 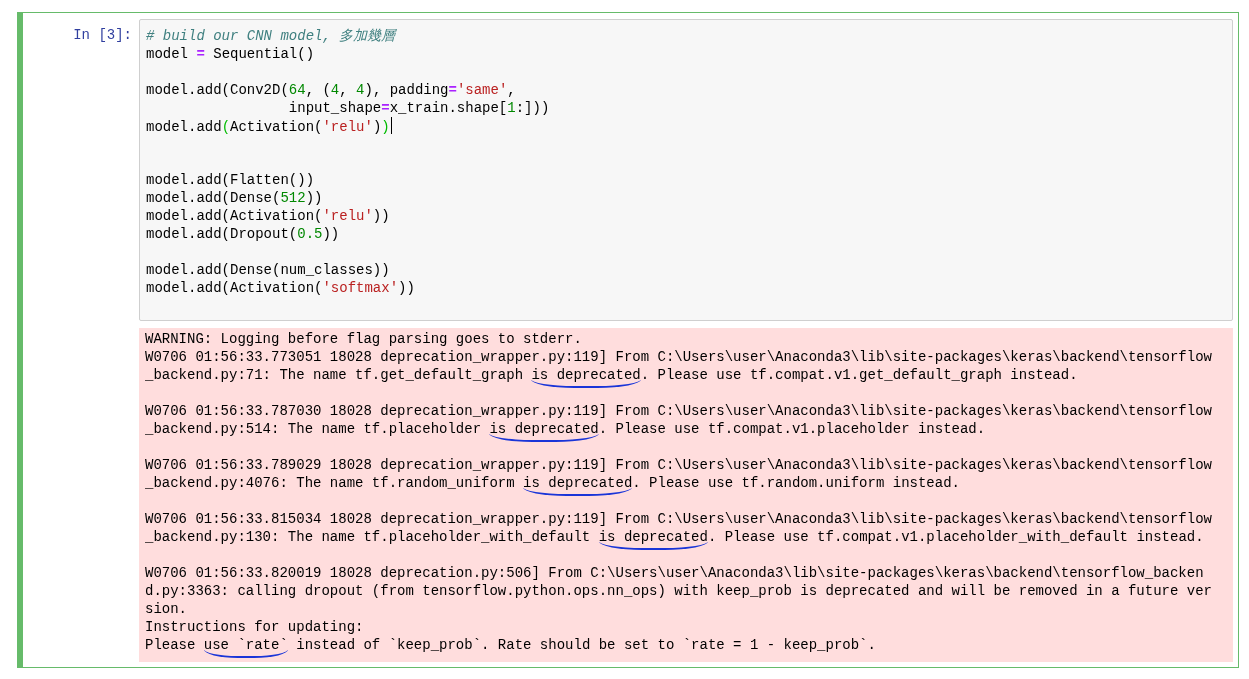 I want to click on output-text: Instructions for updating:, so click(x=254, y=627).